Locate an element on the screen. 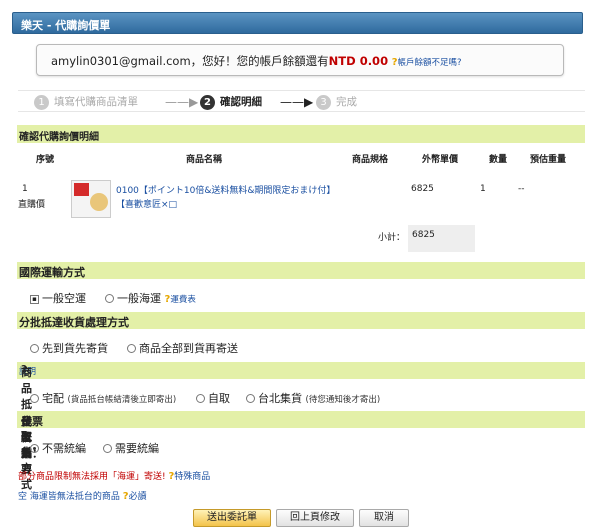  sea-shipping-note-text: 部分商品限制無法採用「海運」寄送! is located at coordinates (92, 477).